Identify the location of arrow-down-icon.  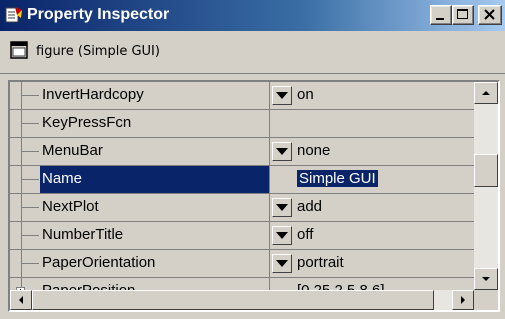
(486, 279).